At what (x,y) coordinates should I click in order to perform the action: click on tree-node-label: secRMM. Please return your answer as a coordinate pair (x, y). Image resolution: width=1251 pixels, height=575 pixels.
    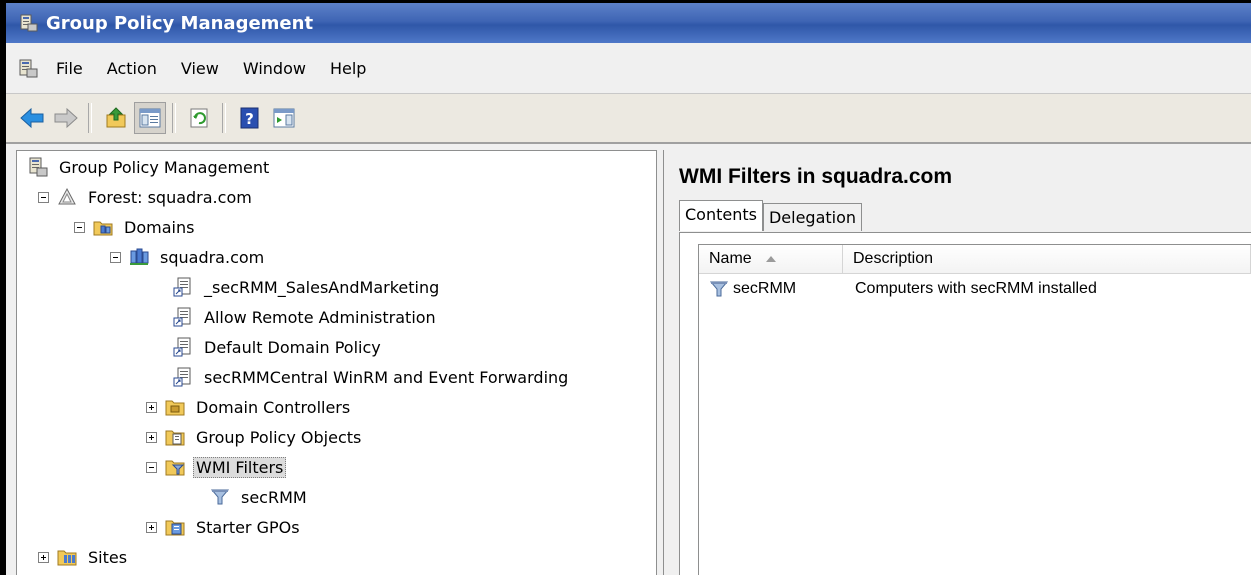
    Looking at the image, I should click on (274, 497).